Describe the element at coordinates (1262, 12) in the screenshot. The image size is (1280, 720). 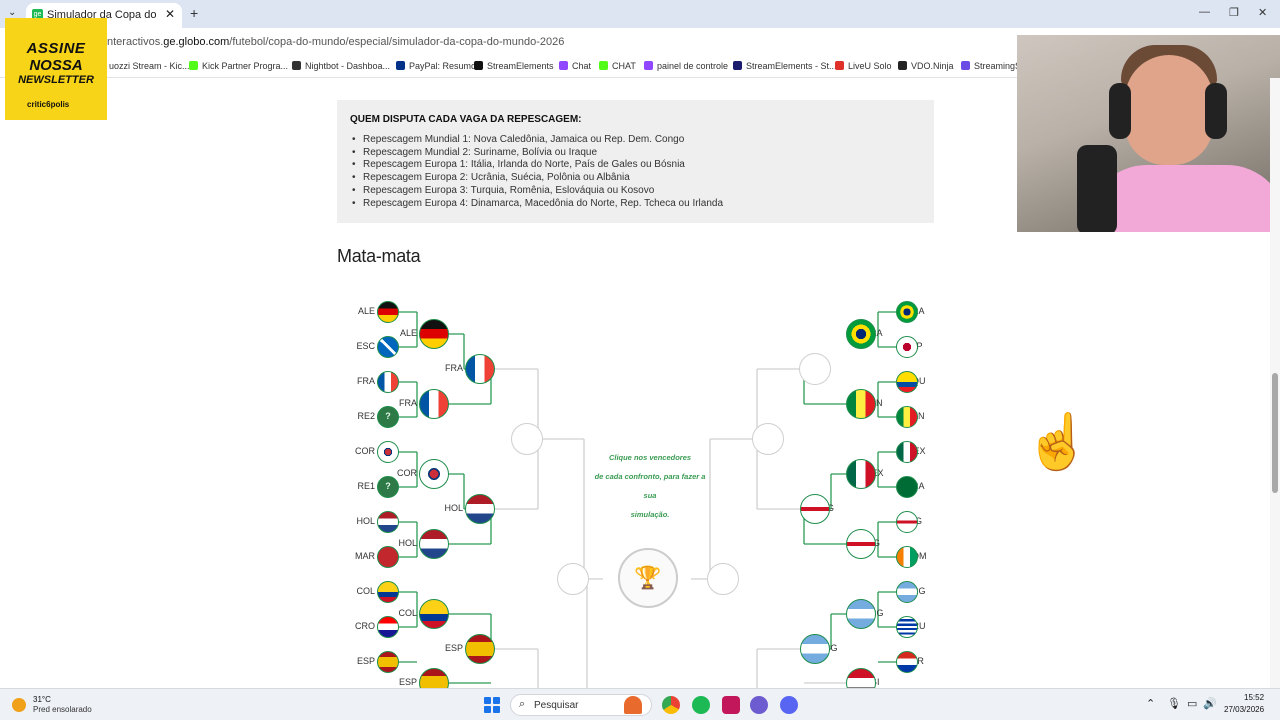
I see `window-close-icon: ✕` at that location.